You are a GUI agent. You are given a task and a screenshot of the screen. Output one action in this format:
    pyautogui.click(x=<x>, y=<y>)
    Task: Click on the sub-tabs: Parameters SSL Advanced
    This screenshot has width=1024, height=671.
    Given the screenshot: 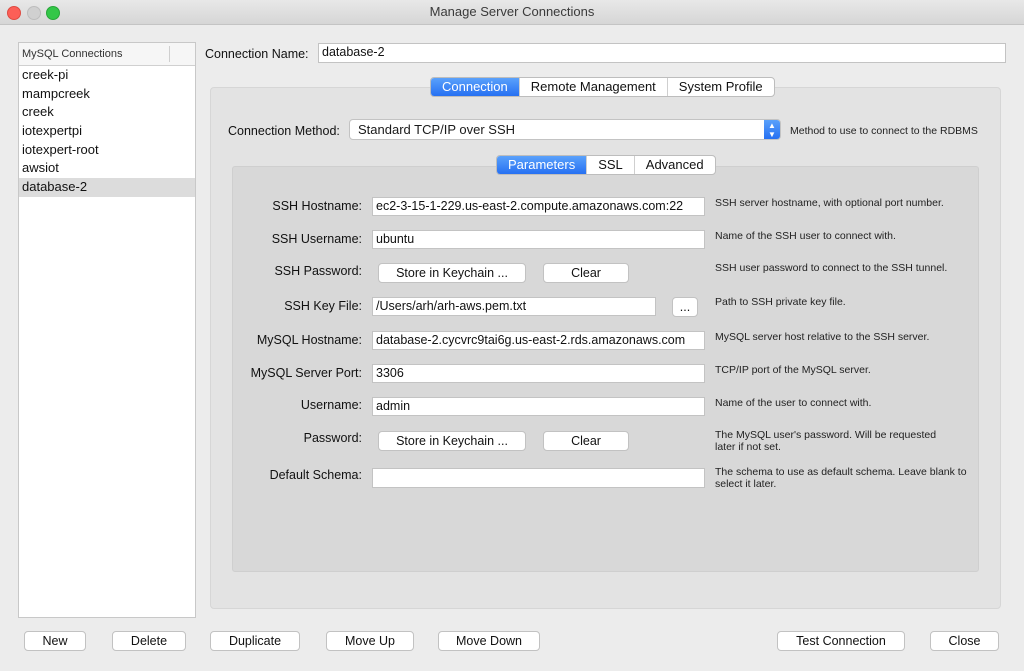 What is the action you would take?
    pyautogui.click(x=606, y=165)
    